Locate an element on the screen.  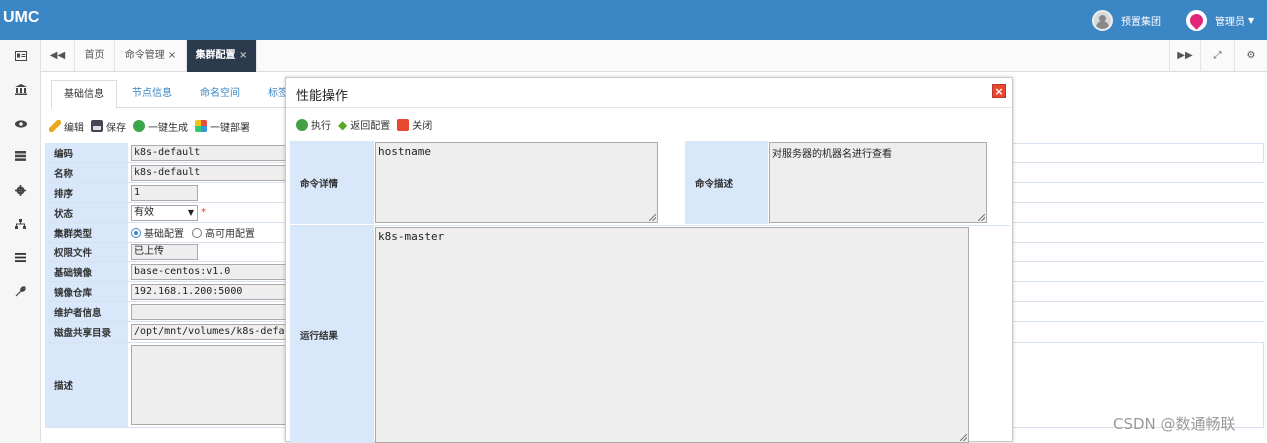
bank-icon is located at coordinates (20, 94).